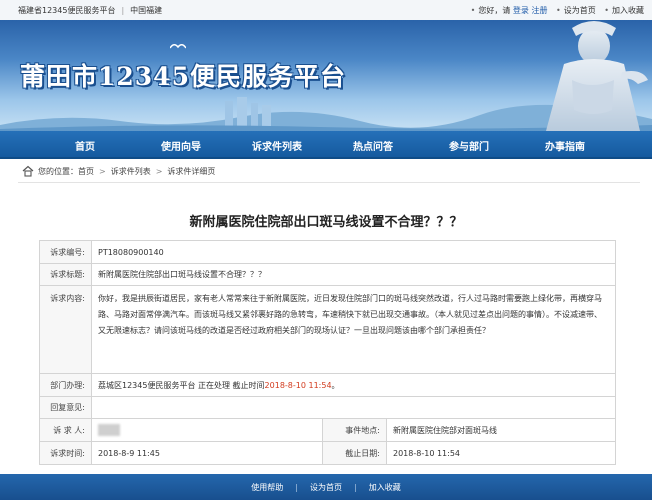  What do you see at coordinates (65, 430) in the screenshot?
I see `person-label: 诉 求 人:` at bounding box center [65, 430].